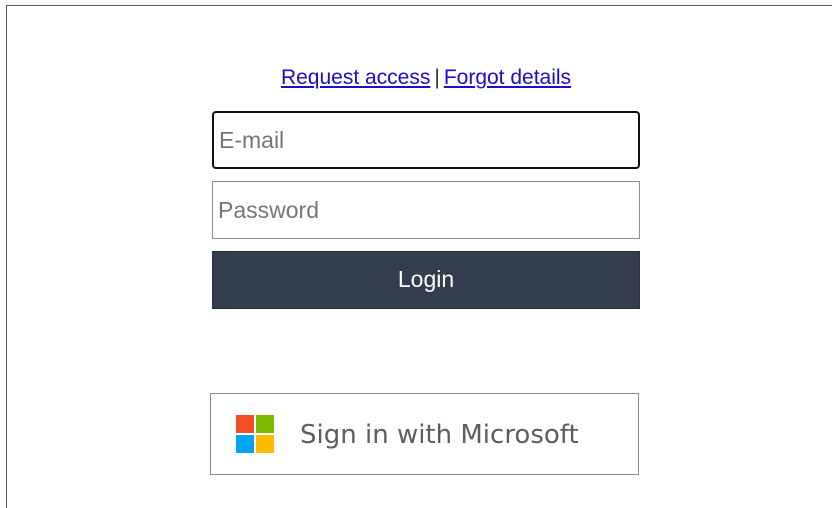  What do you see at coordinates (426, 210) in the screenshot?
I see `password-input` at bounding box center [426, 210].